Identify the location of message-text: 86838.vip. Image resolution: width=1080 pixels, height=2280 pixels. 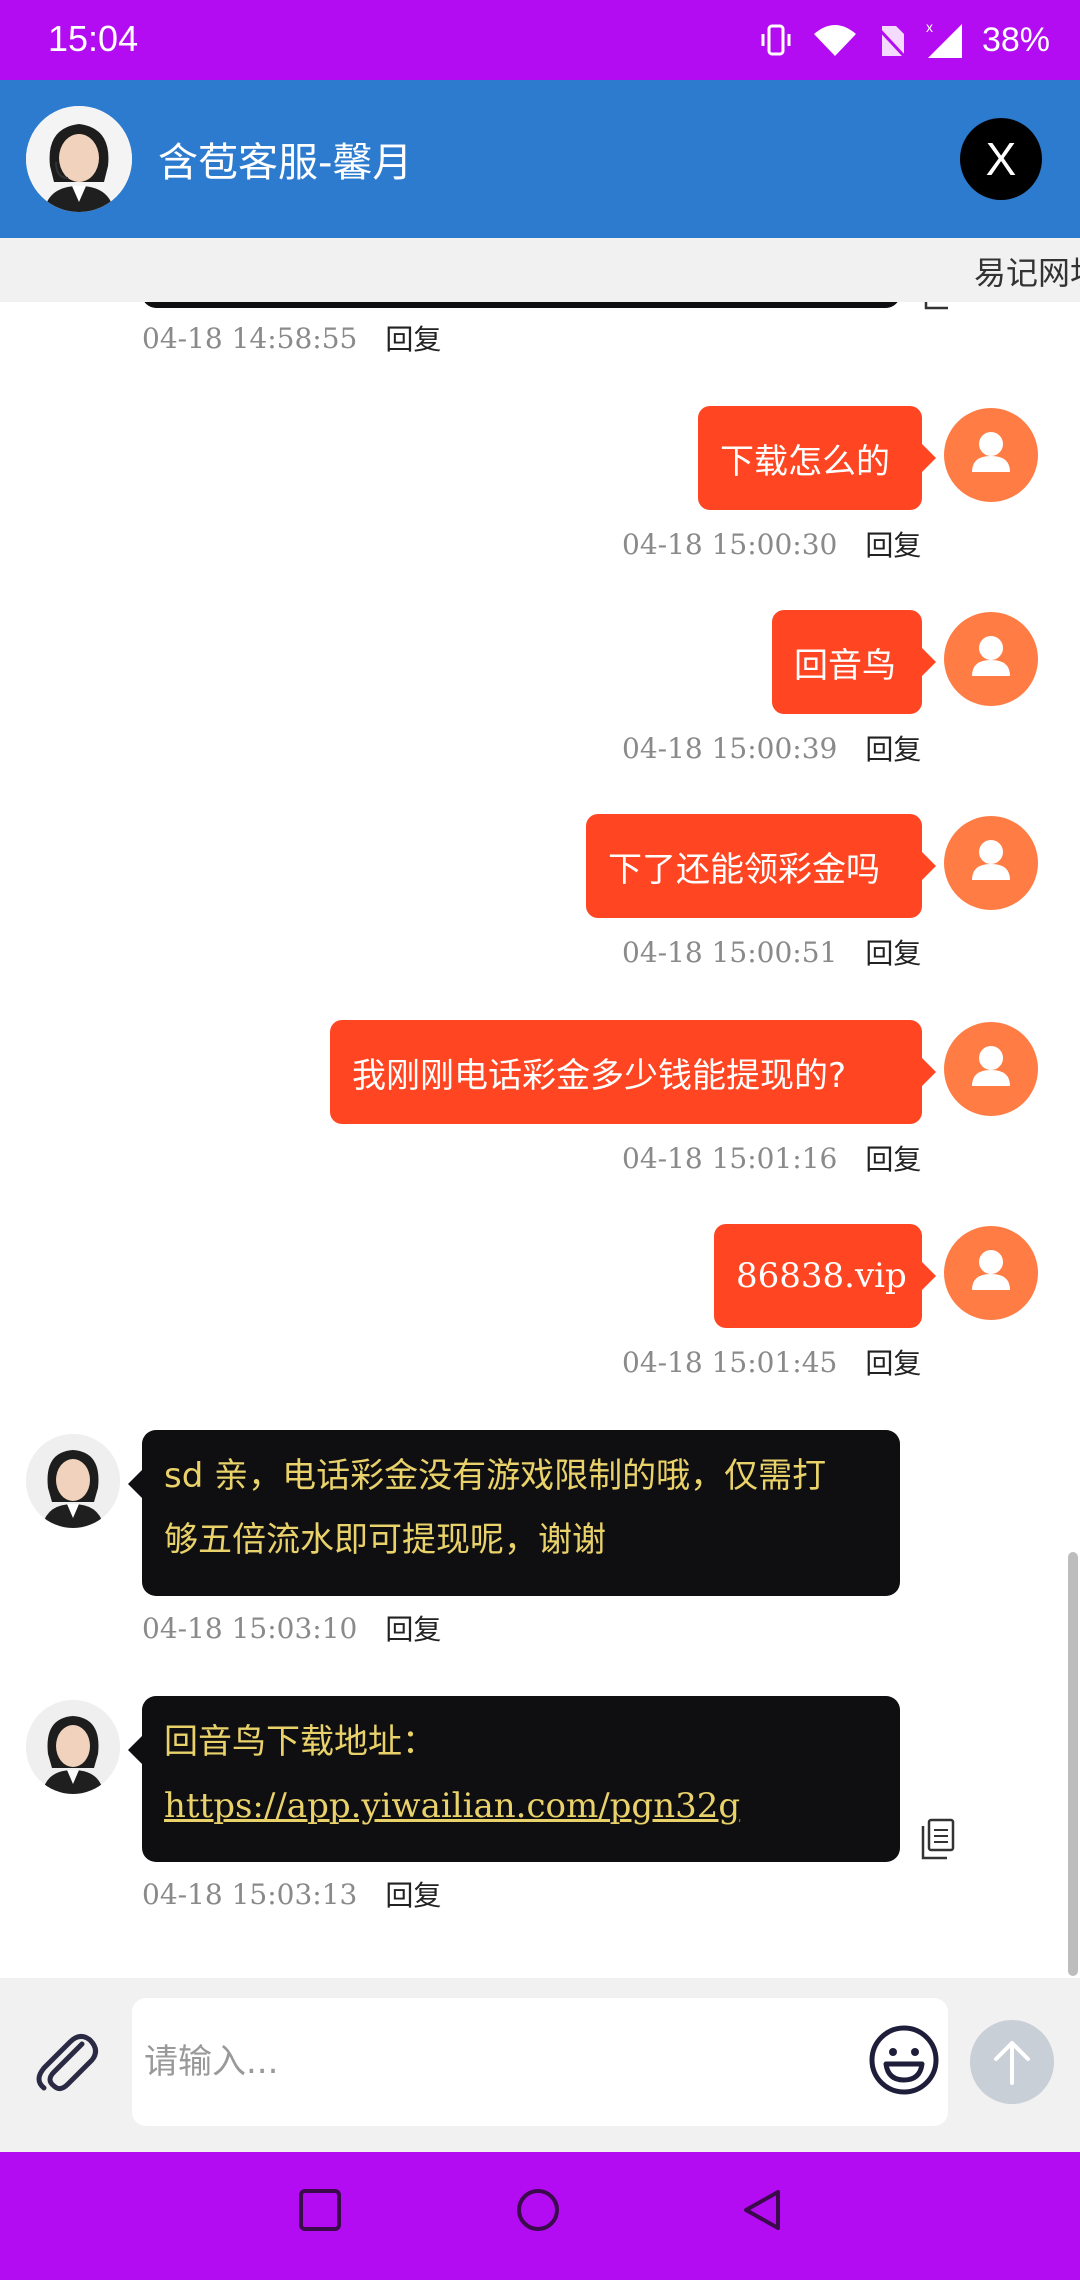
(821, 1276).